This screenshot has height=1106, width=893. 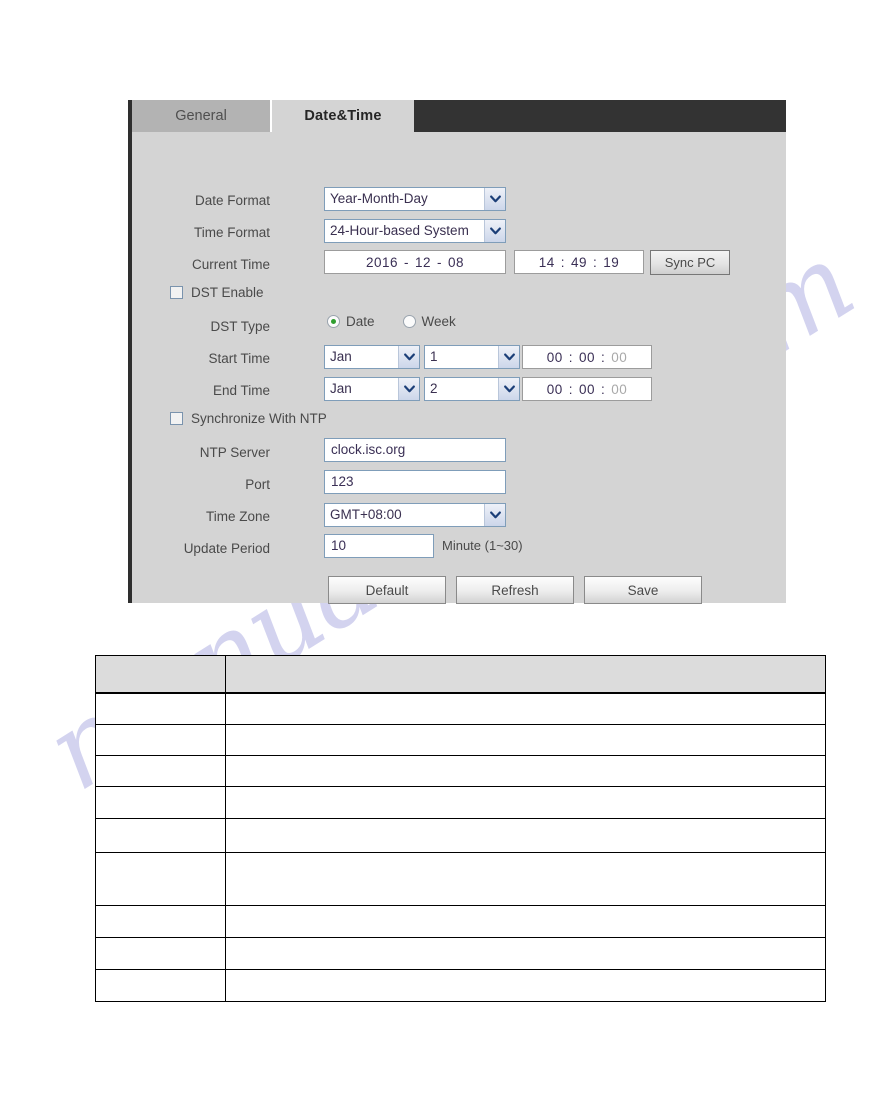 I want to click on sync-ntp-label: Synchronize With NTP, so click(x=259, y=418).